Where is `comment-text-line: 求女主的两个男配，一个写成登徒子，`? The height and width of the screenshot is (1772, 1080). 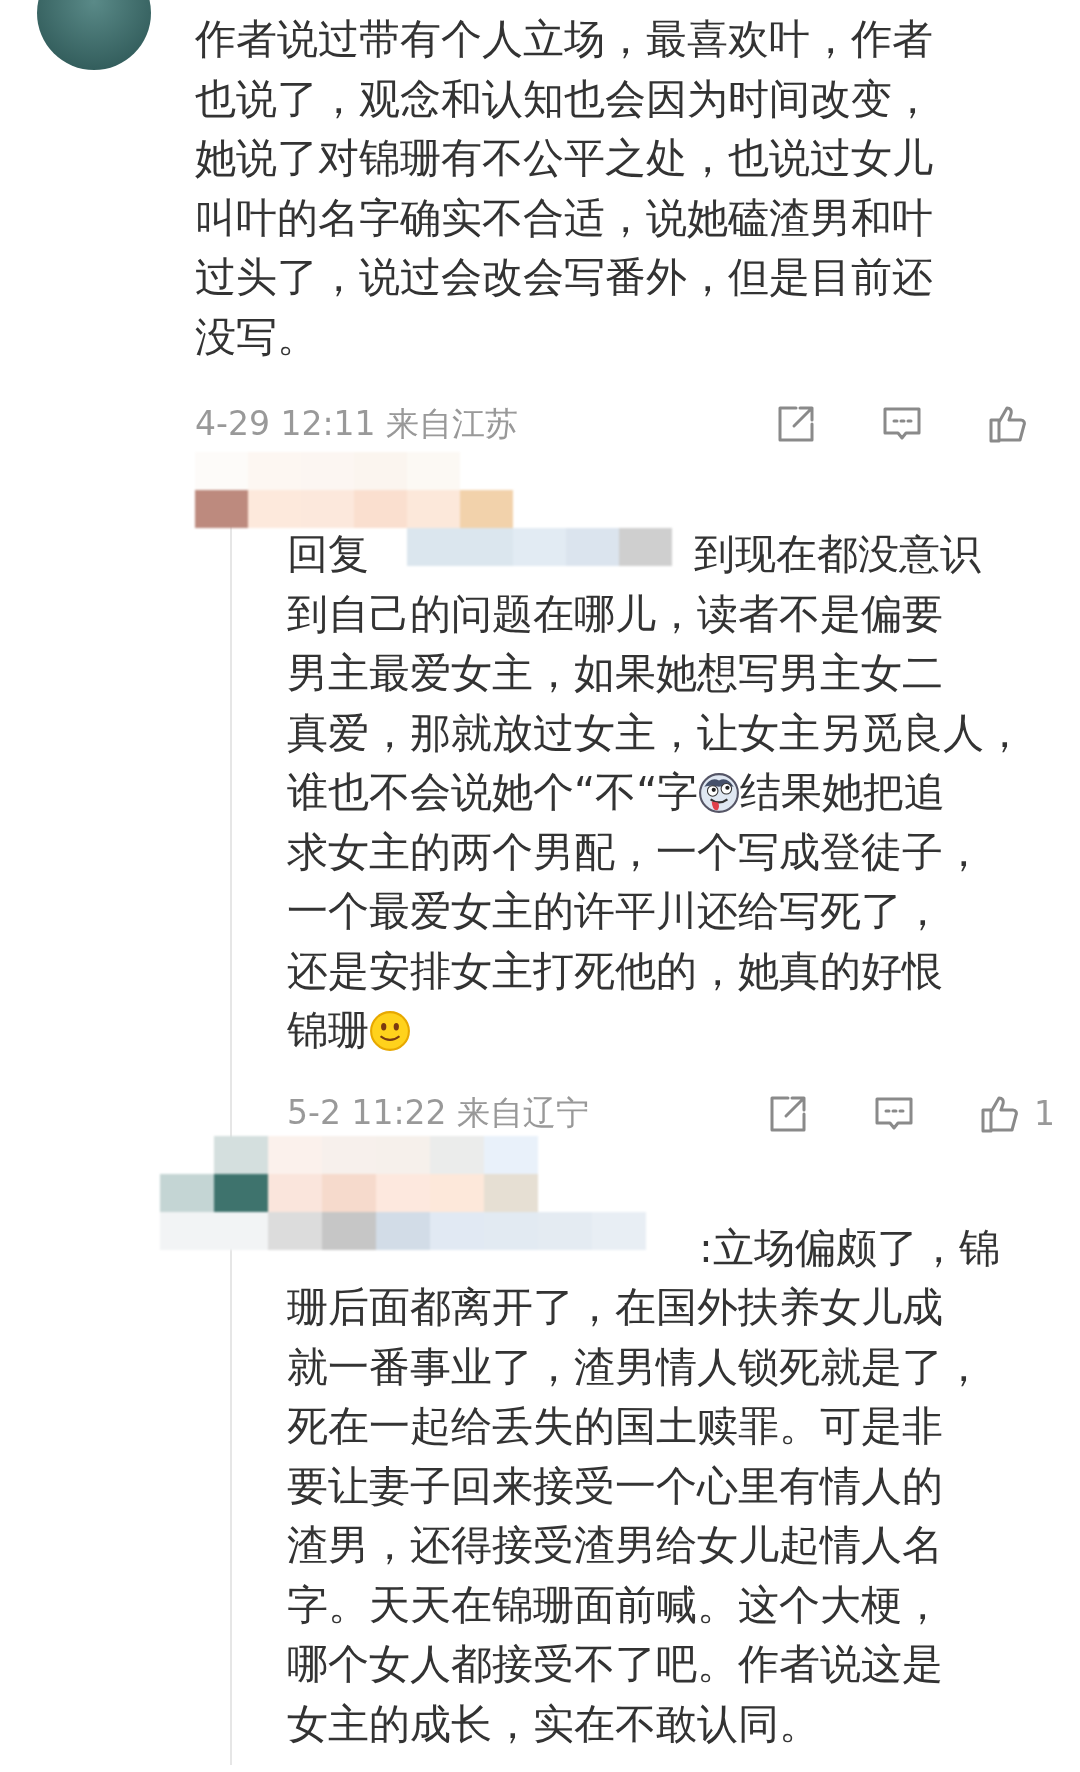
comment-text-line: 求女主的两个男配，一个写成登徒子， is located at coordinates (635, 852).